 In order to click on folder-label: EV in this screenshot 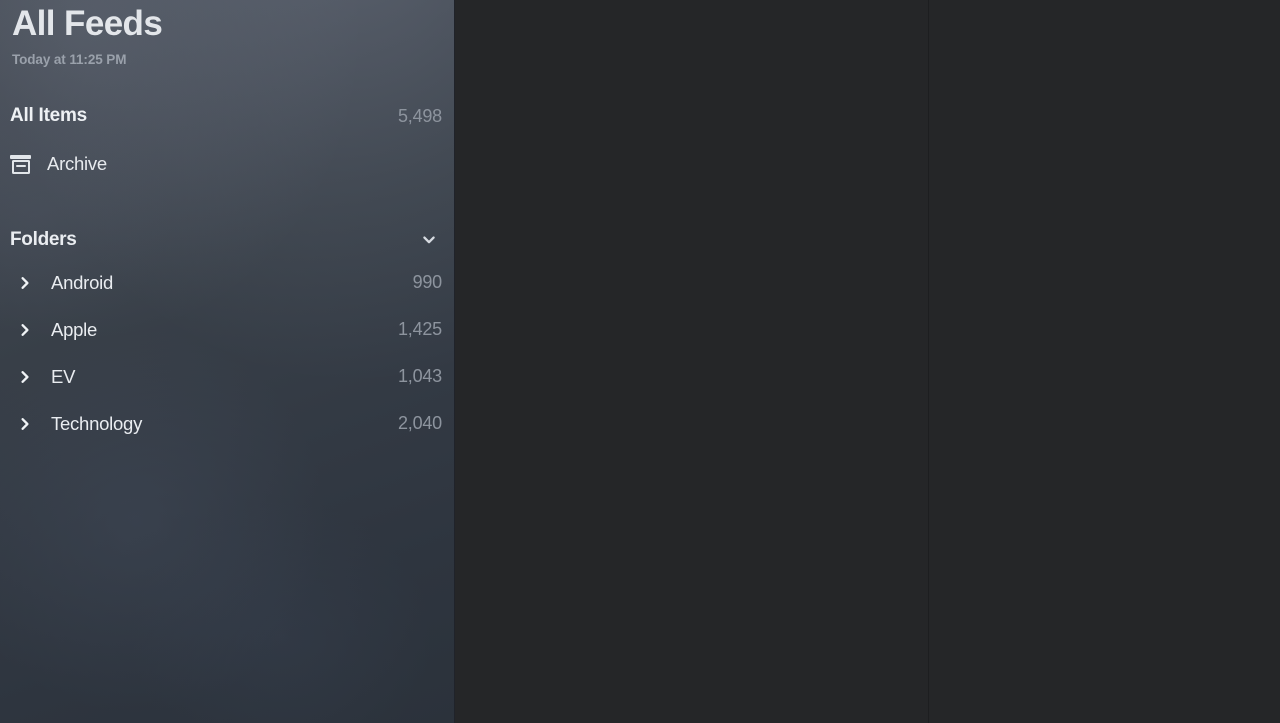, I will do `click(63, 376)`.